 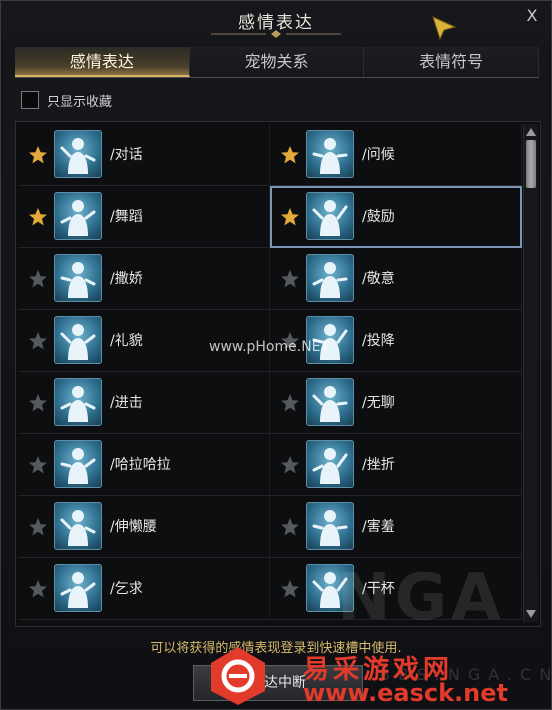 I want to click on tab-emotes: 感情表达, so click(x=102, y=62).